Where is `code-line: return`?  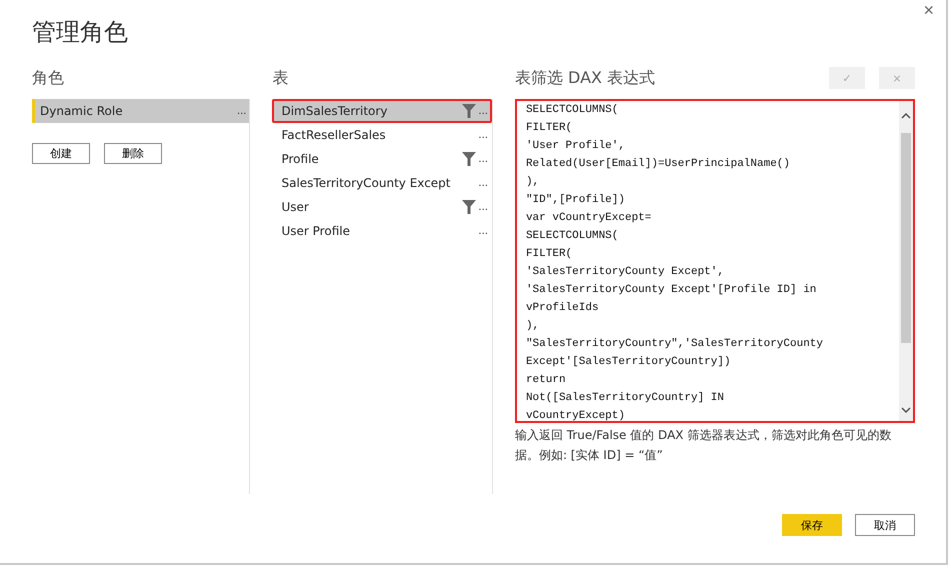 code-line: return is located at coordinates (546, 380).